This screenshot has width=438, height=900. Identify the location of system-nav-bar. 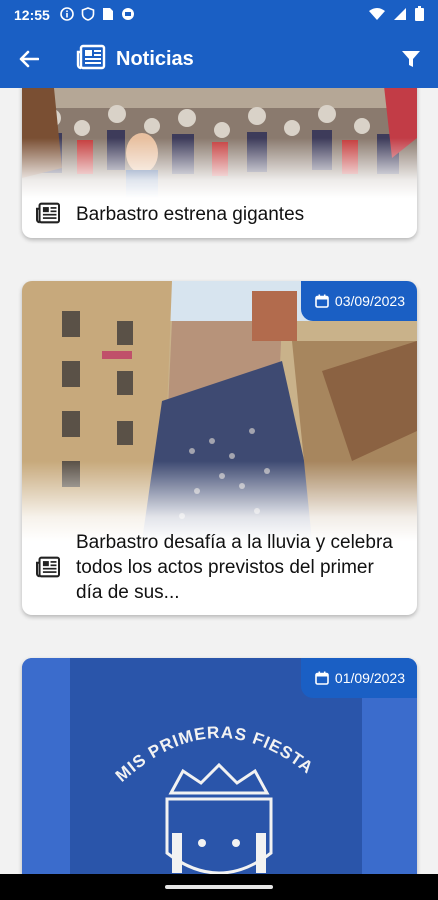
(219, 887).